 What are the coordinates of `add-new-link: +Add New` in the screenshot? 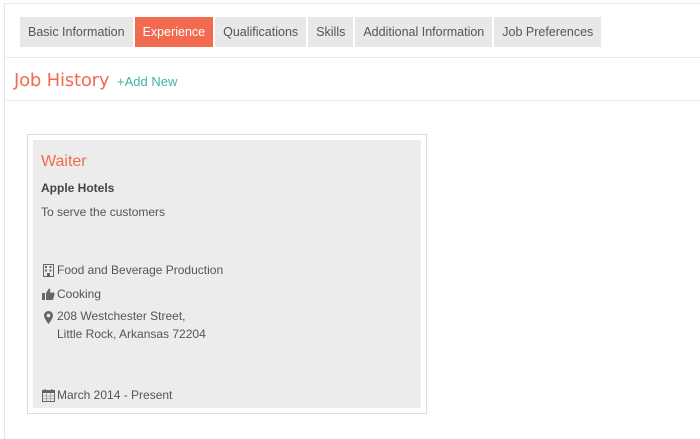 It's located at (147, 81).